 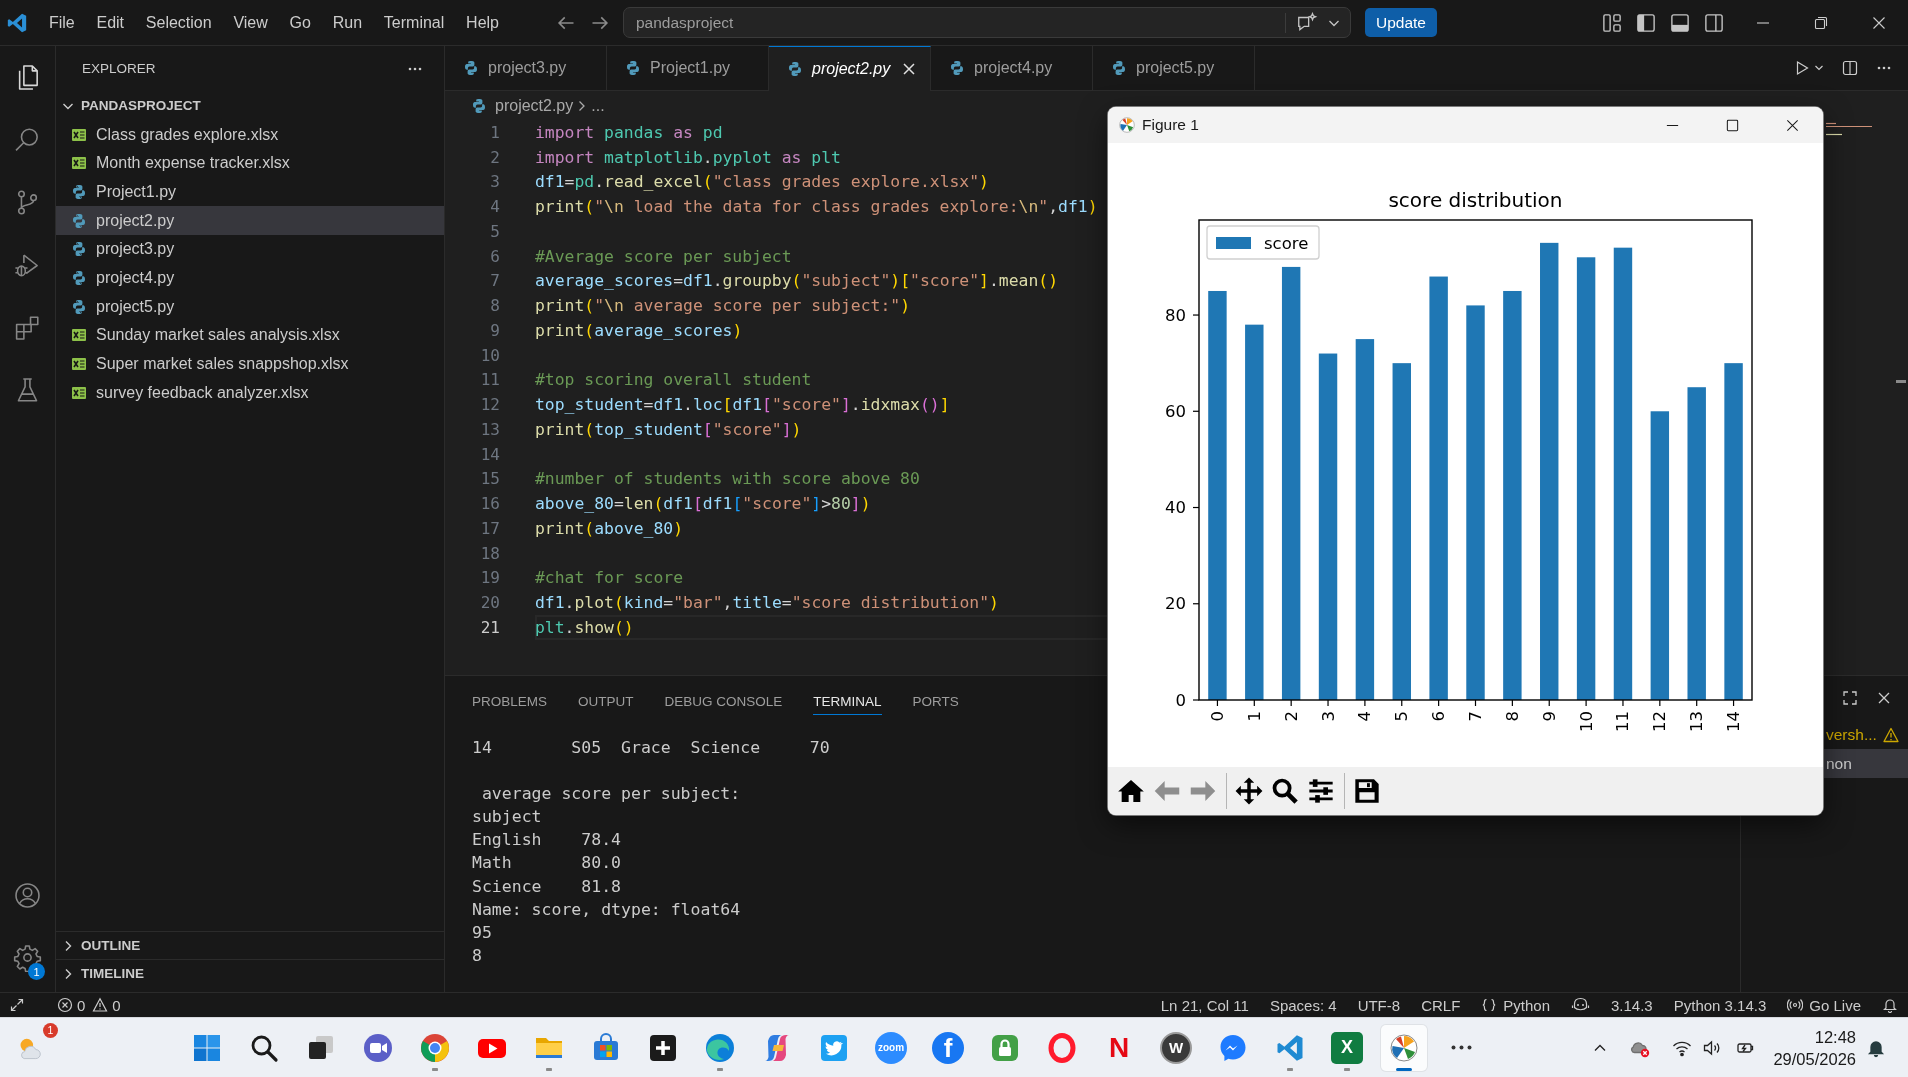 I want to click on menu-item: Help, so click(x=482, y=22).